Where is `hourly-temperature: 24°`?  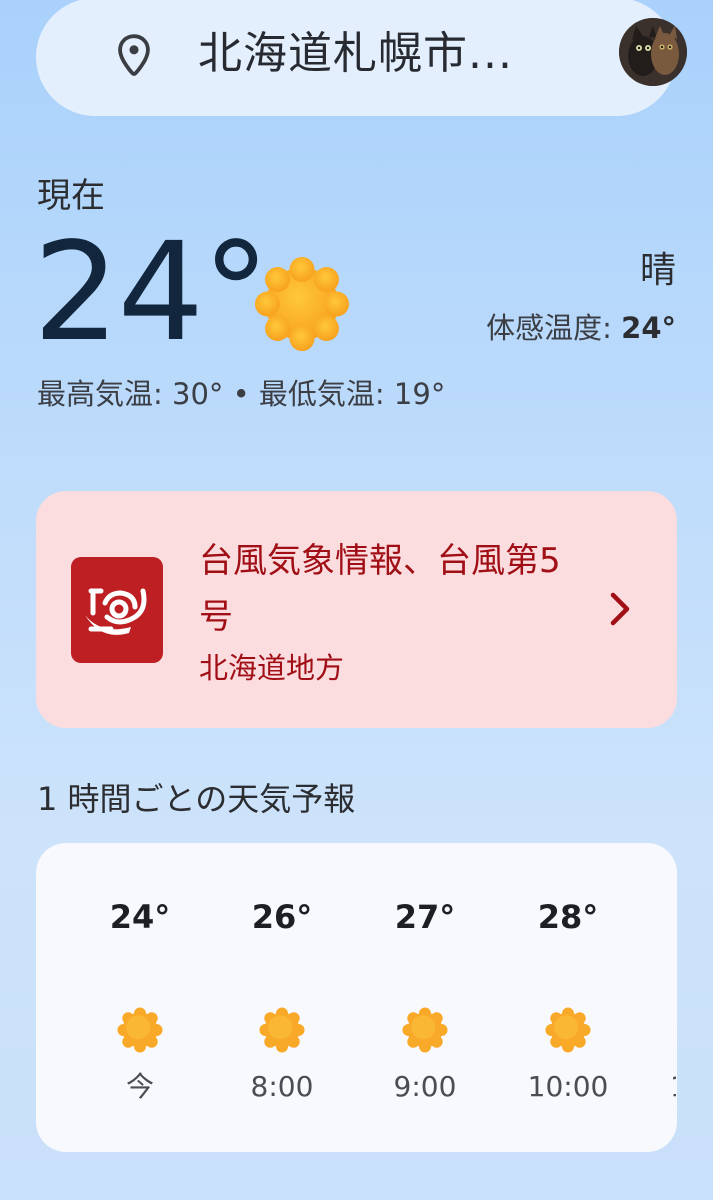 hourly-temperature: 24° is located at coordinates (140, 917).